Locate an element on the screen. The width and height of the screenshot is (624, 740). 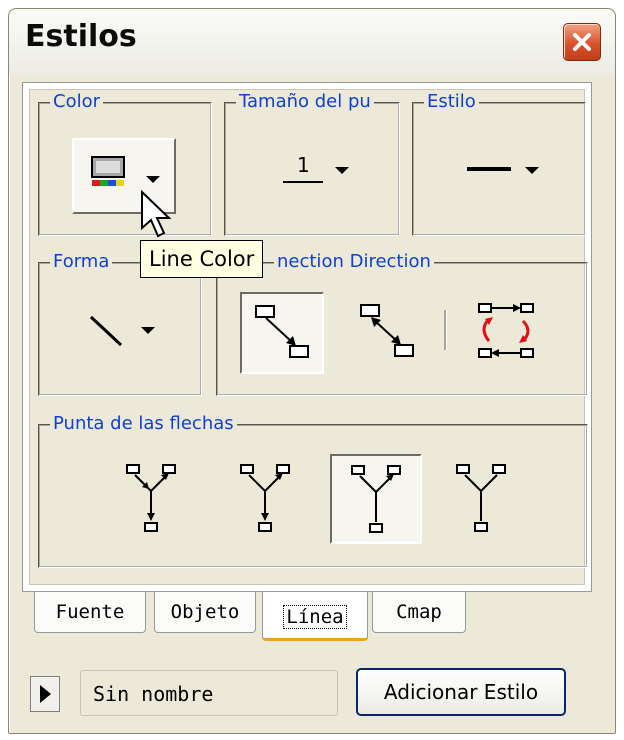
connection-direction-reverse is located at coordinates (387, 332).